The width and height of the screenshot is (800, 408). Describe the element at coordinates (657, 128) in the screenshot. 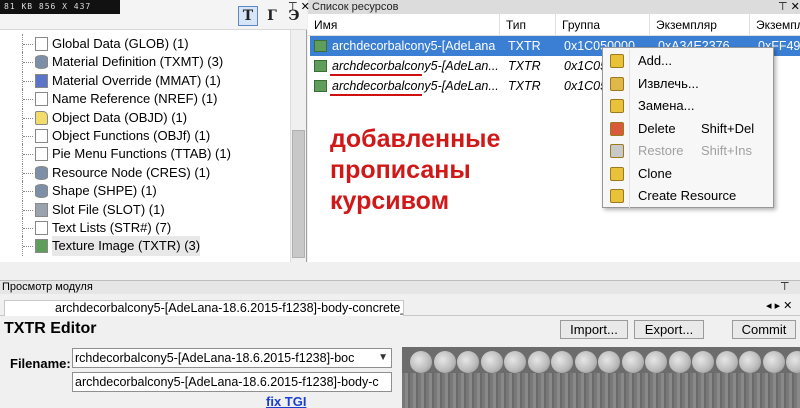

I see `menu-item-label: Delete` at that location.